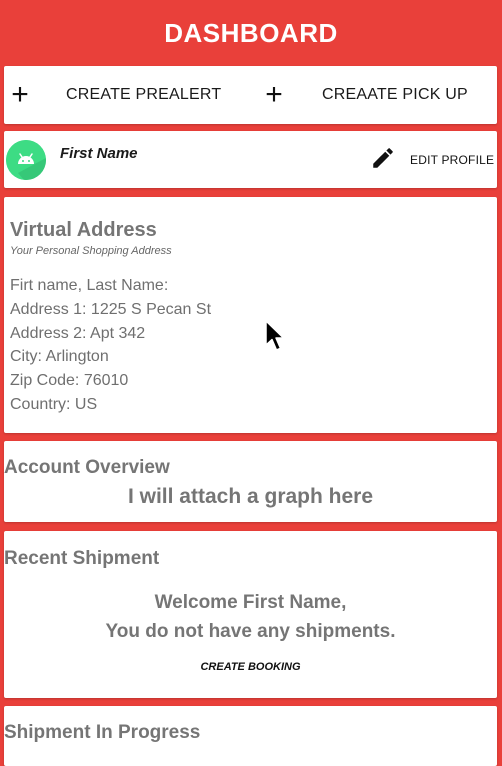 The image size is (502, 766). I want to click on page-title: DASHBOARD, so click(251, 32).